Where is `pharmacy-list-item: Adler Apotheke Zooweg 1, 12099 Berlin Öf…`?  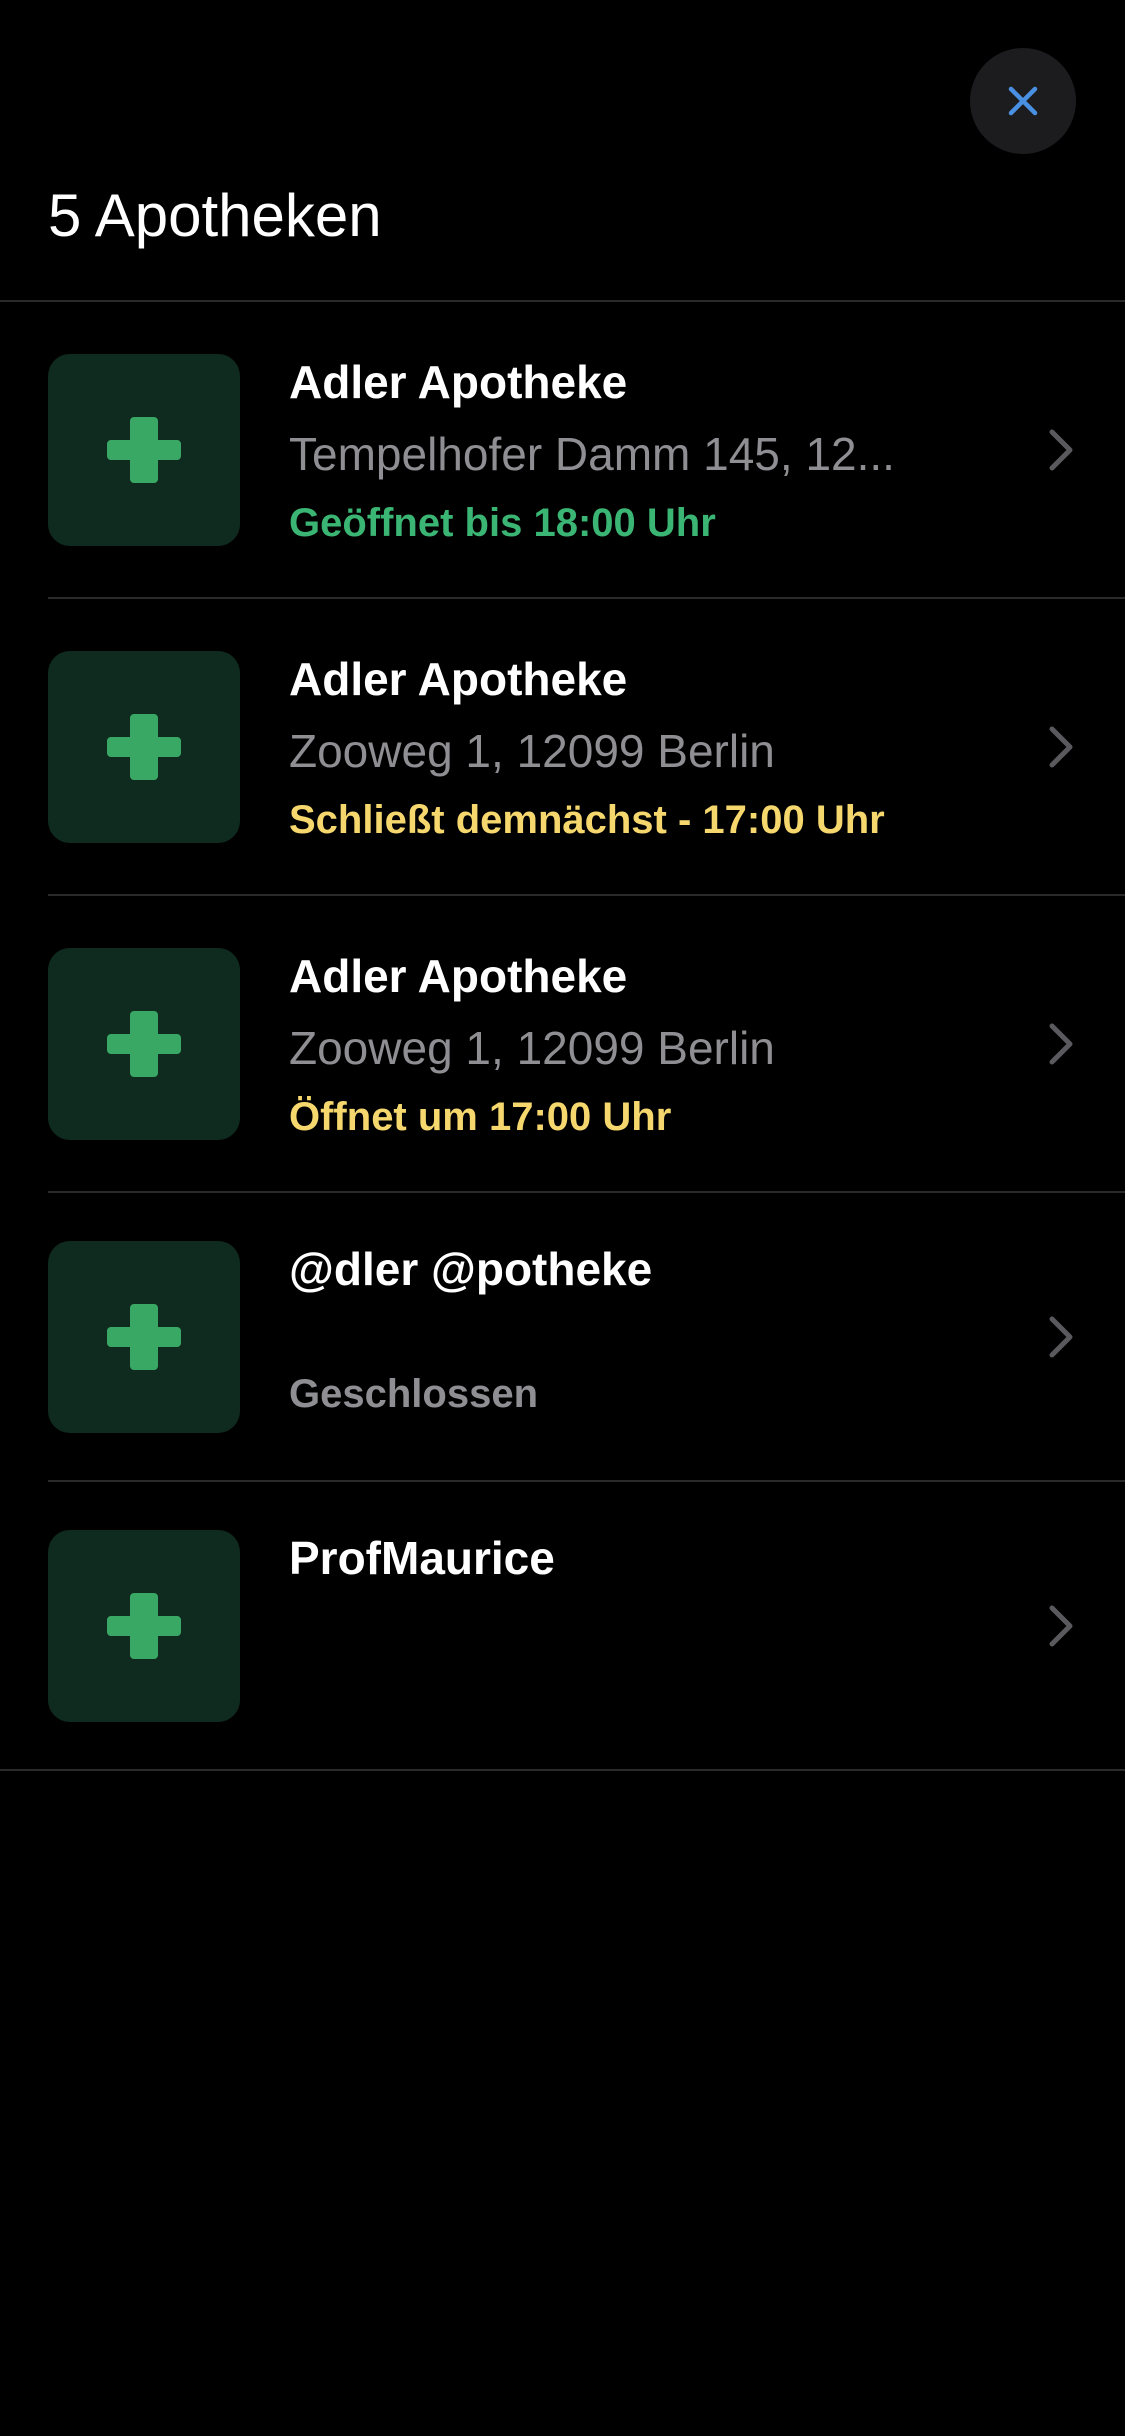 pharmacy-list-item: Adler Apotheke Zooweg 1, 12099 Berlin Öf… is located at coordinates (562, 1044).